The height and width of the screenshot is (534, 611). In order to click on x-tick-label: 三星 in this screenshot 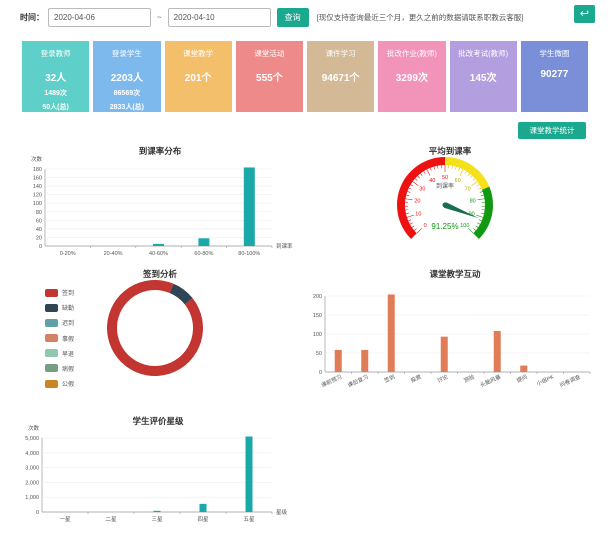, I will do `click(157, 519)`.